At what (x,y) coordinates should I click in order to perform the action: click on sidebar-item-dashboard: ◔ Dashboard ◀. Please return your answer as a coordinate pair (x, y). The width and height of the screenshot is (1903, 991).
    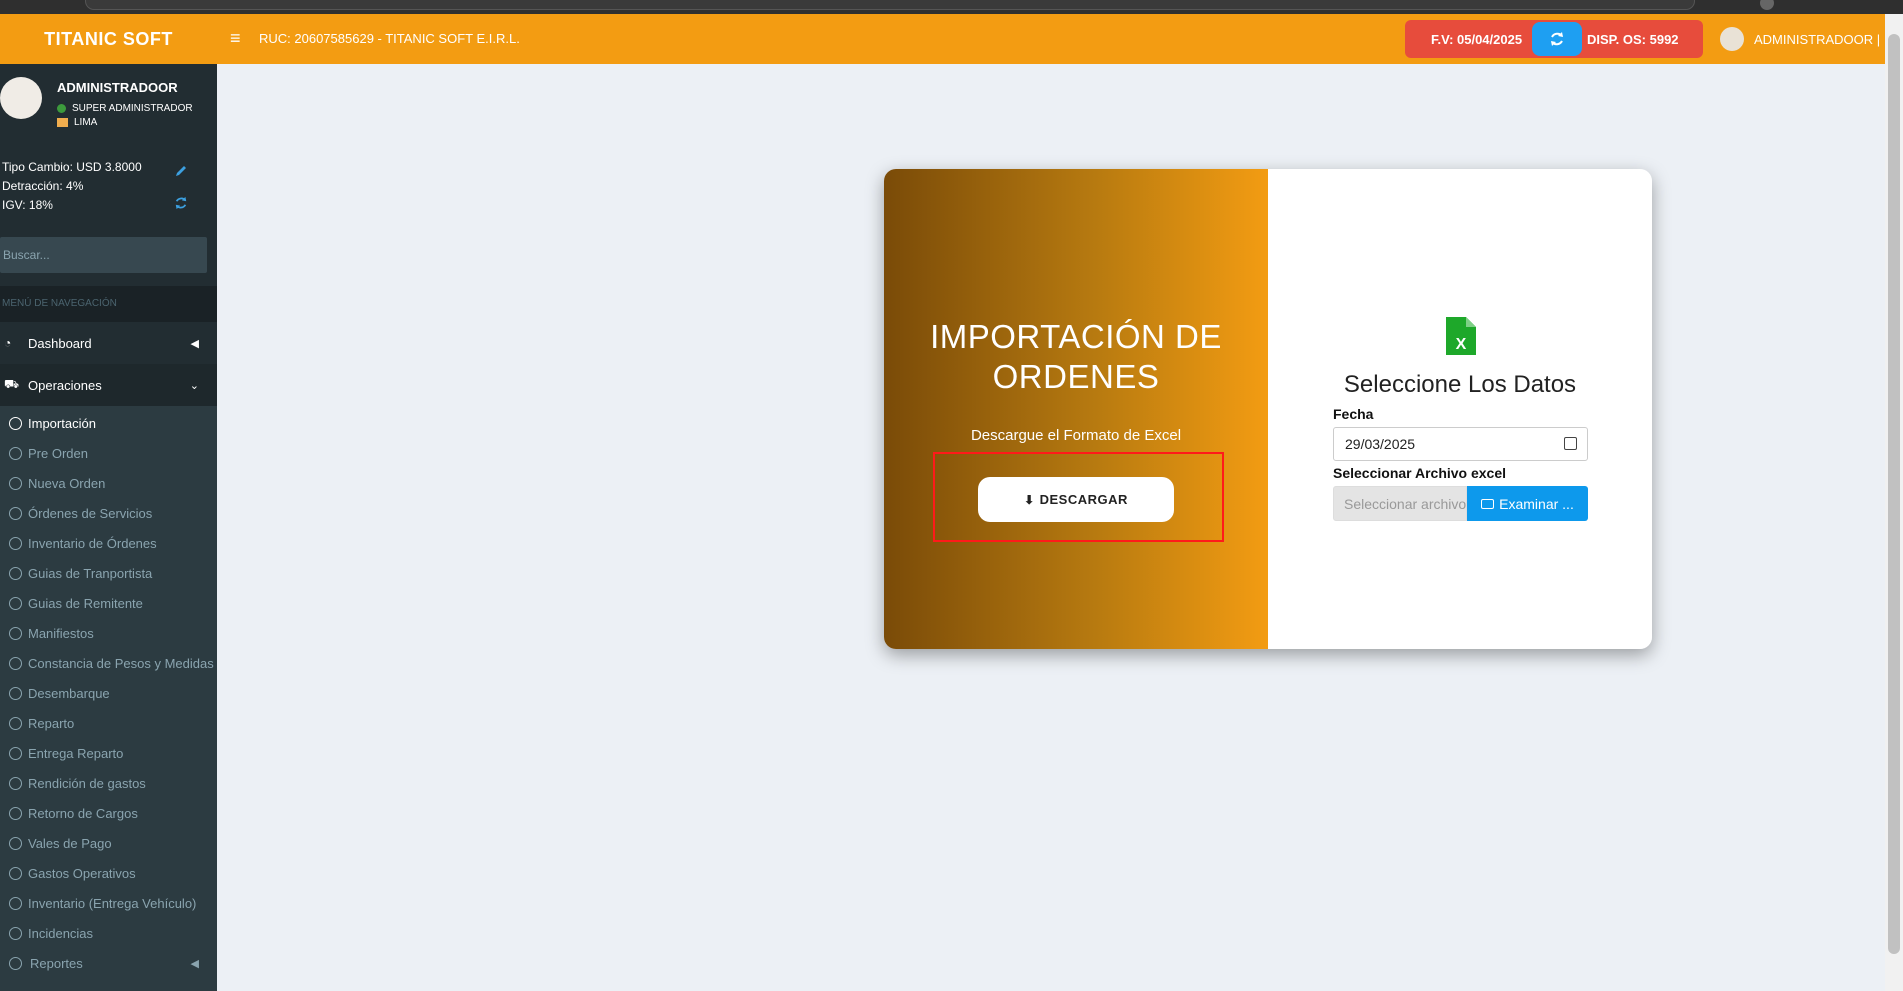
    Looking at the image, I should click on (108, 343).